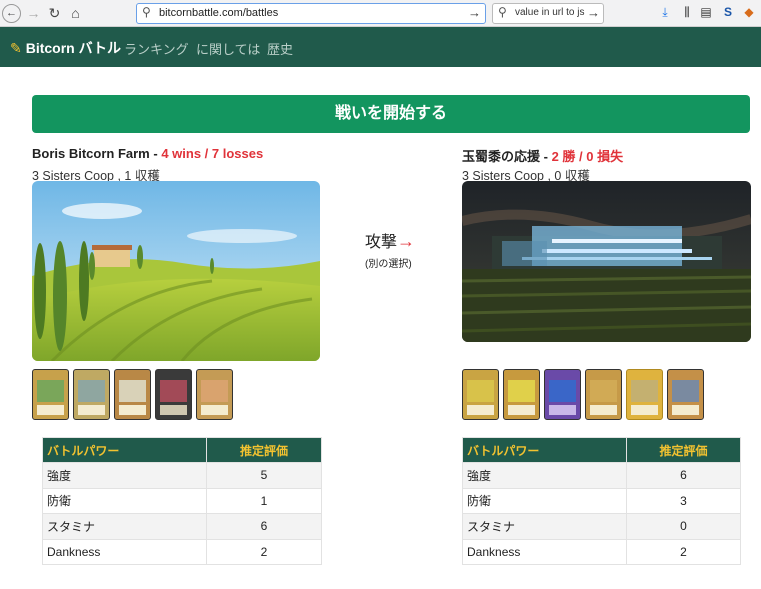  Describe the element at coordinates (406, 241) in the screenshot. I see `attack-arrow-icon: →` at that location.